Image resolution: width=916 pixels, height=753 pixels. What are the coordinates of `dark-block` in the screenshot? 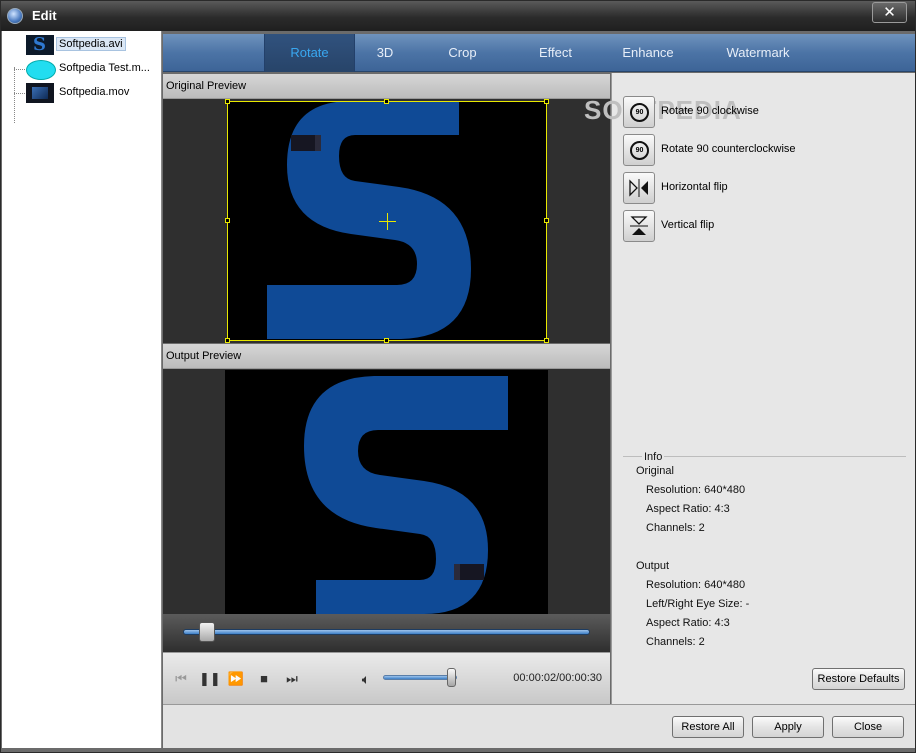 It's located at (472, 572).